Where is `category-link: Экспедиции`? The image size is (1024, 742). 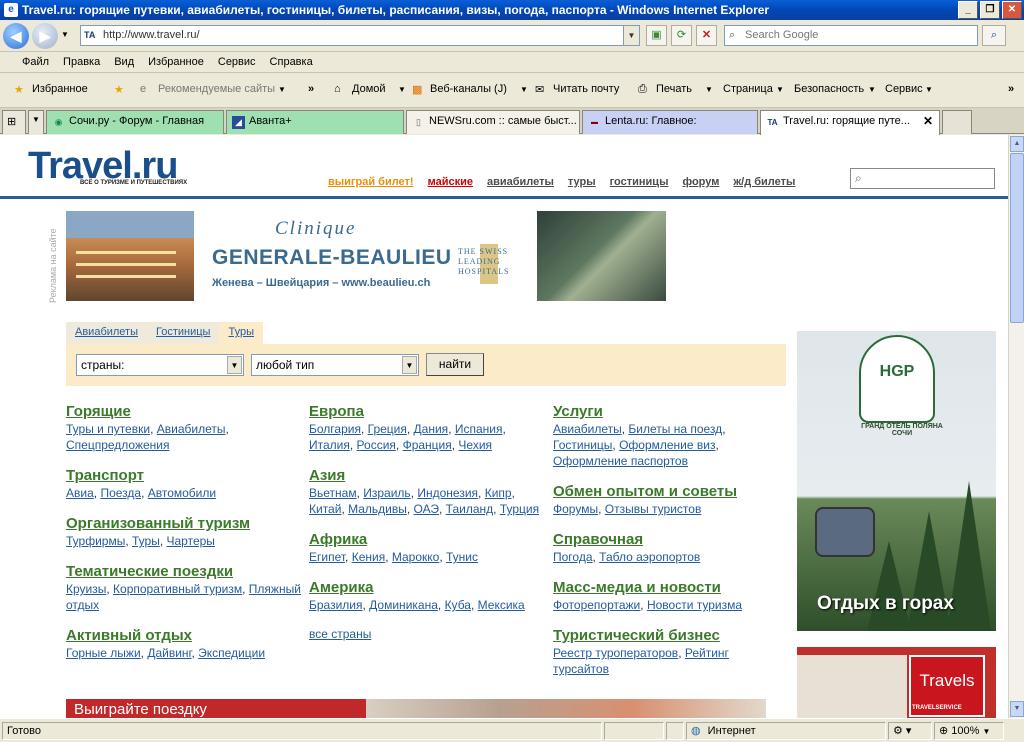 category-link: Экспедиции is located at coordinates (231, 653).